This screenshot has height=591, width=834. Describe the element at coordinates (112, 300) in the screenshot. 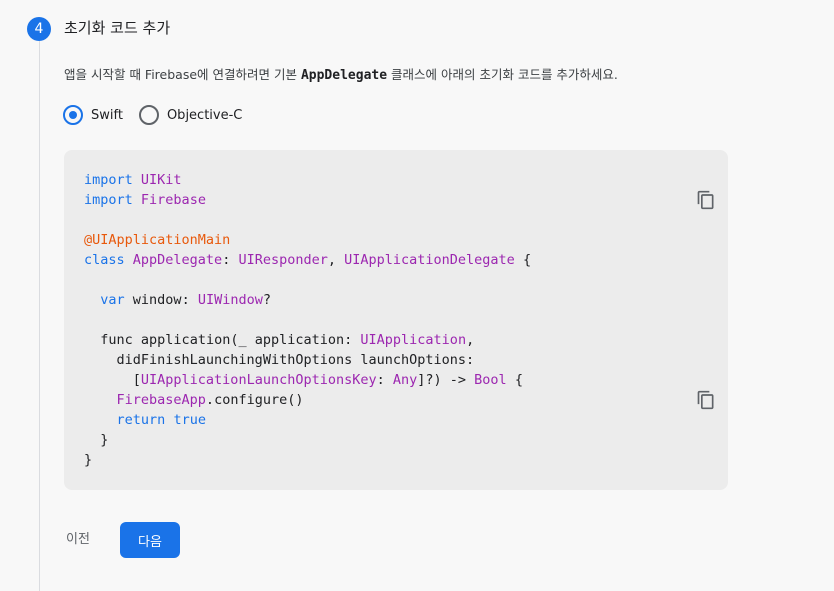

I see `code-token: var` at that location.